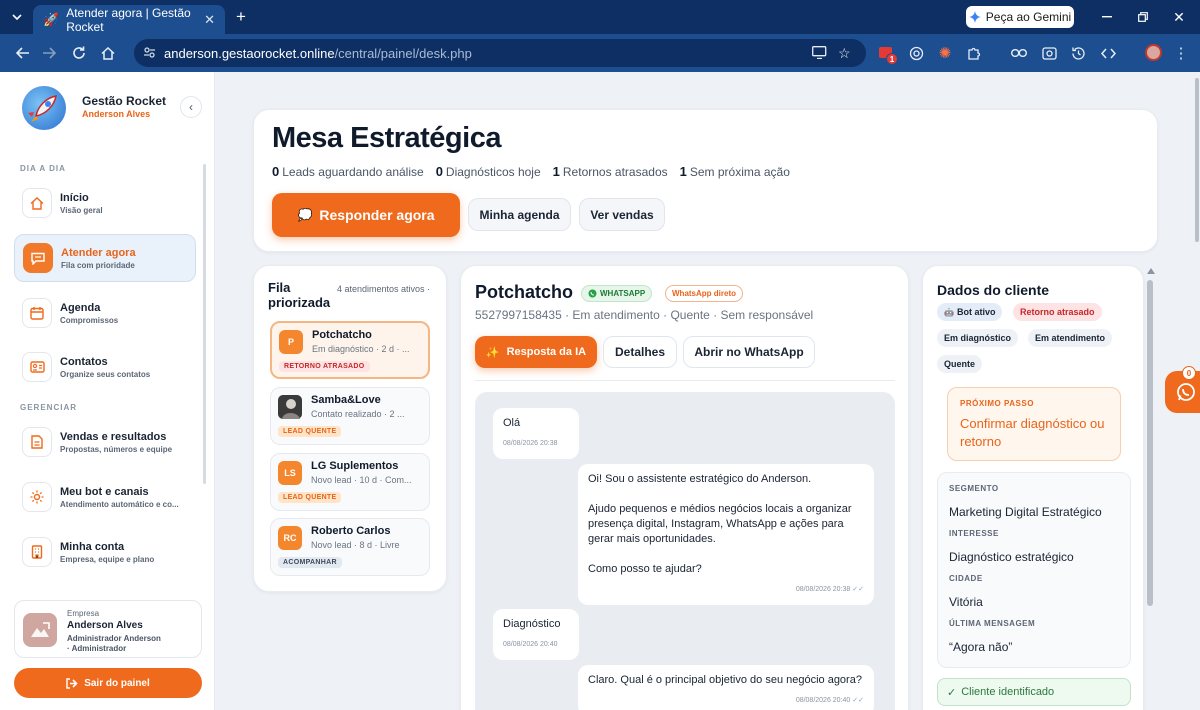 The width and height of the screenshot is (1200, 710). Describe the element at coordinates (819, 52) in the screenshot. I see `install-app-icon` at that location.